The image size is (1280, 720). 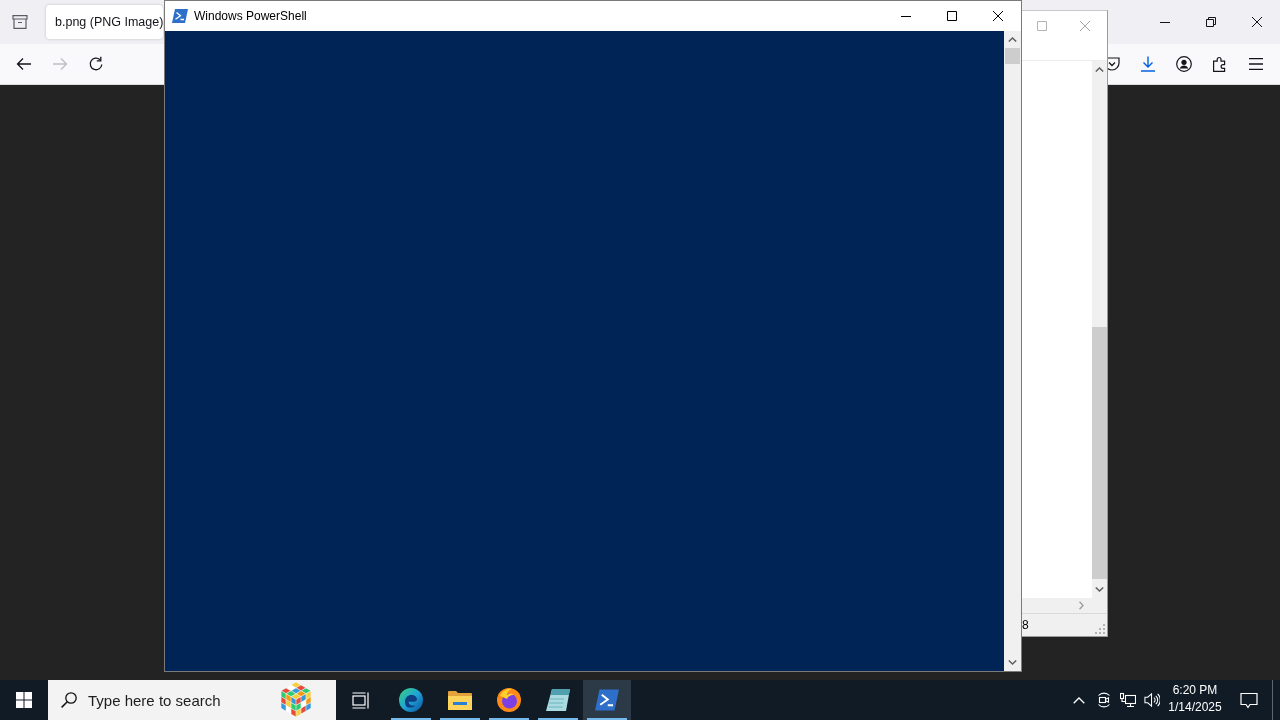 I want to click on cube-icon, so click(x=296, y=699).